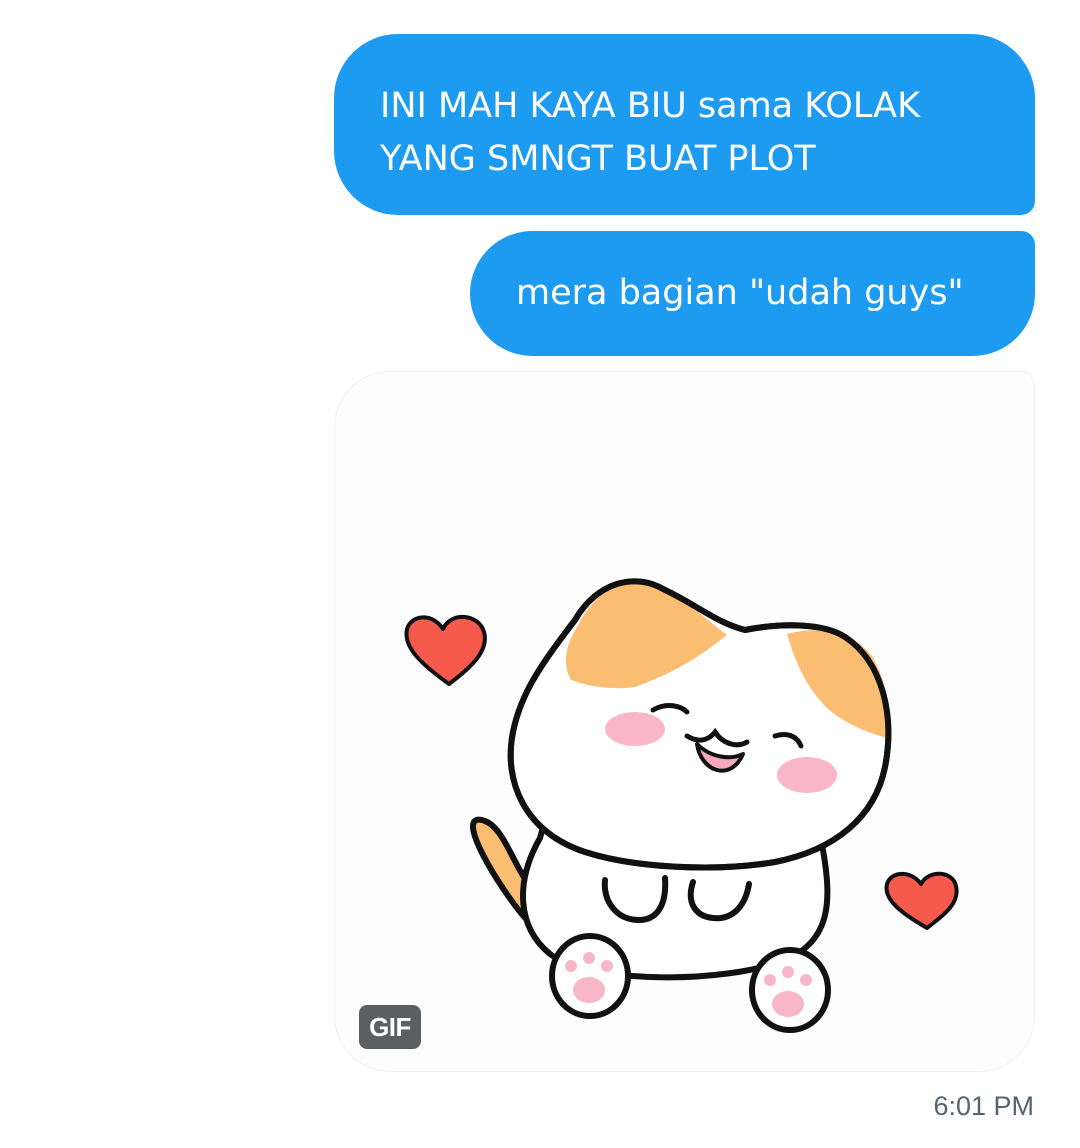 This screenshot has height=1148, width=1080. What do you see at coordinates (983, 1106) in the screenshot?
I see `message-timestamp: 6:01 PM` at bounding box center [983, 1106].